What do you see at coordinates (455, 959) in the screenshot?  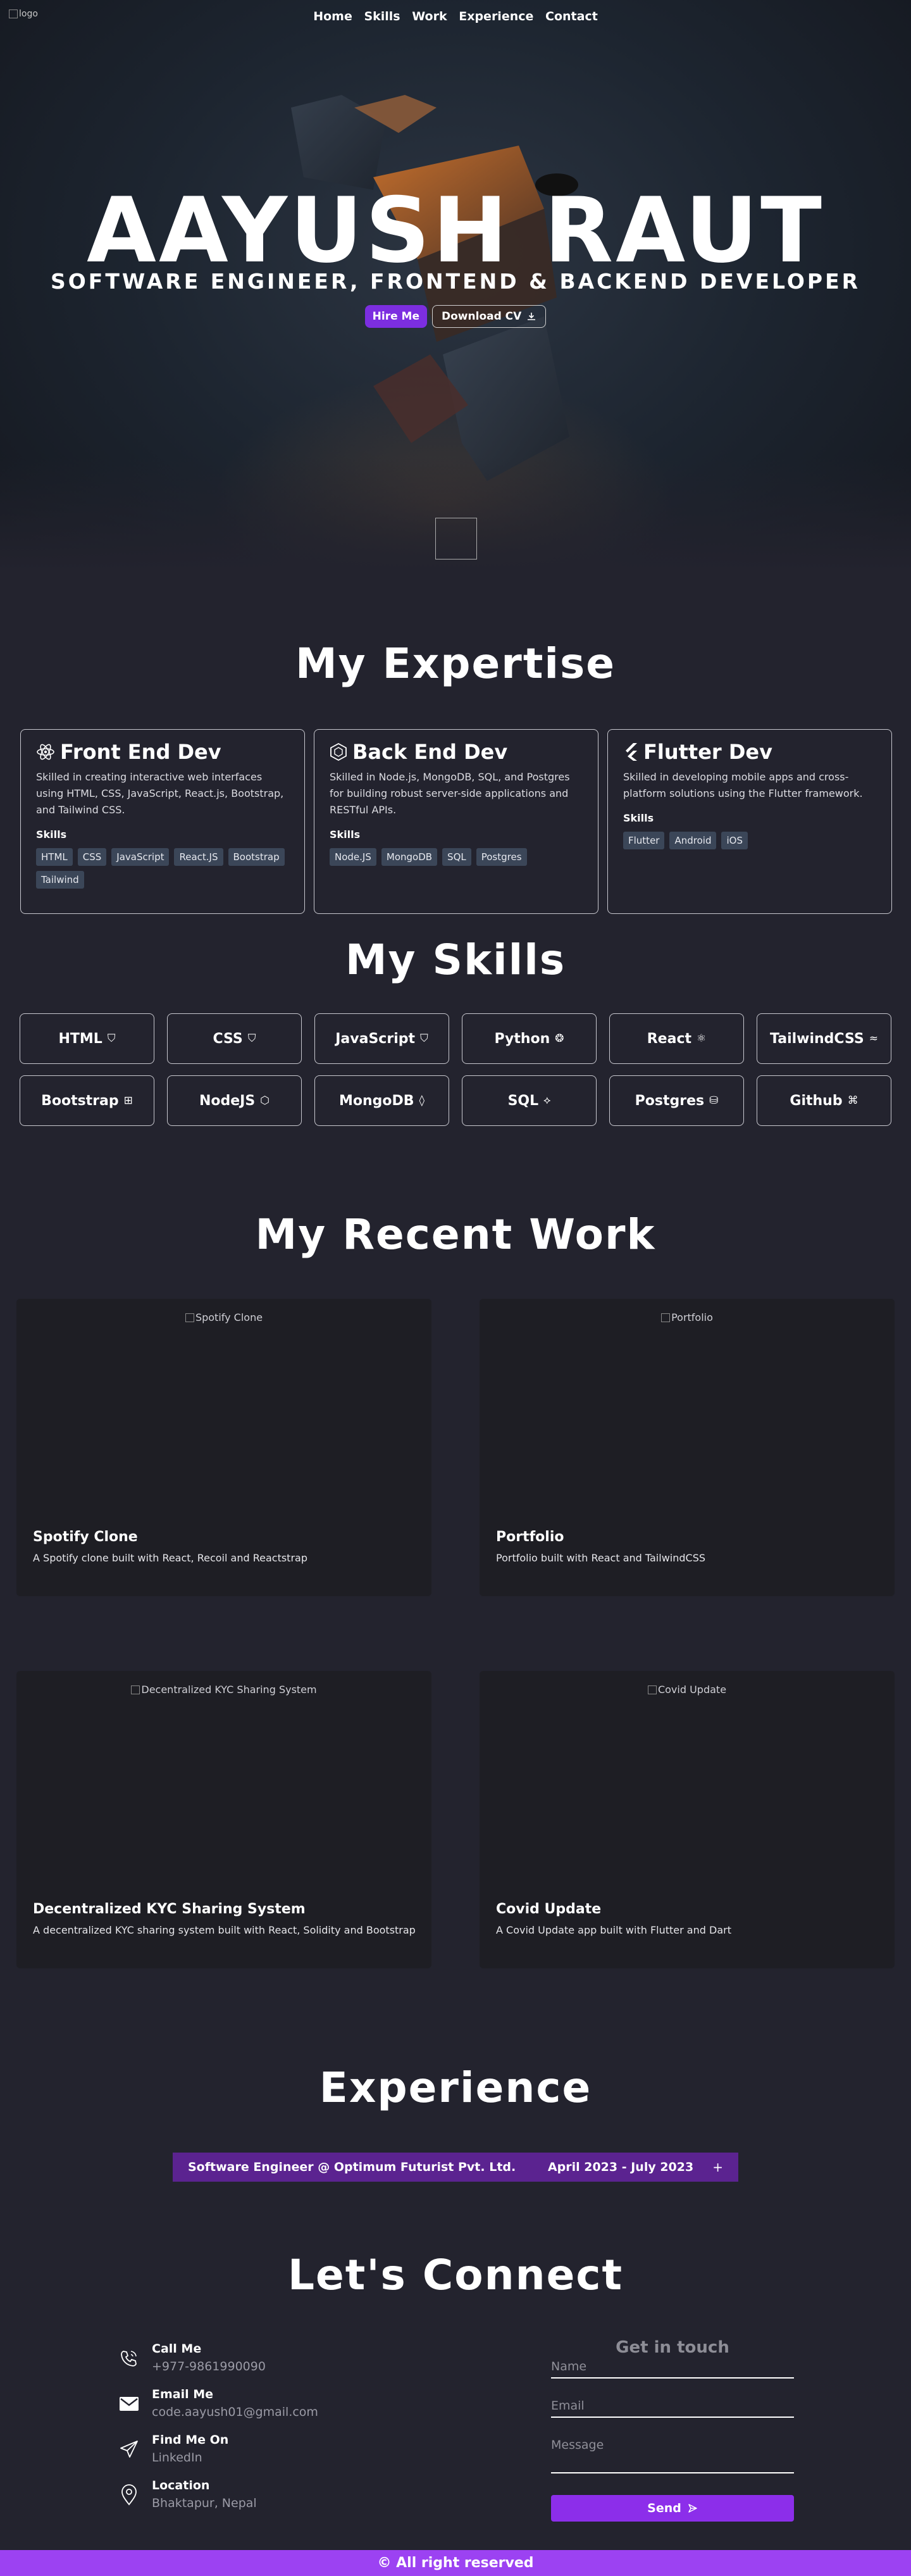 I see `skills-title: My Skills` at bounding box center [455, 959].